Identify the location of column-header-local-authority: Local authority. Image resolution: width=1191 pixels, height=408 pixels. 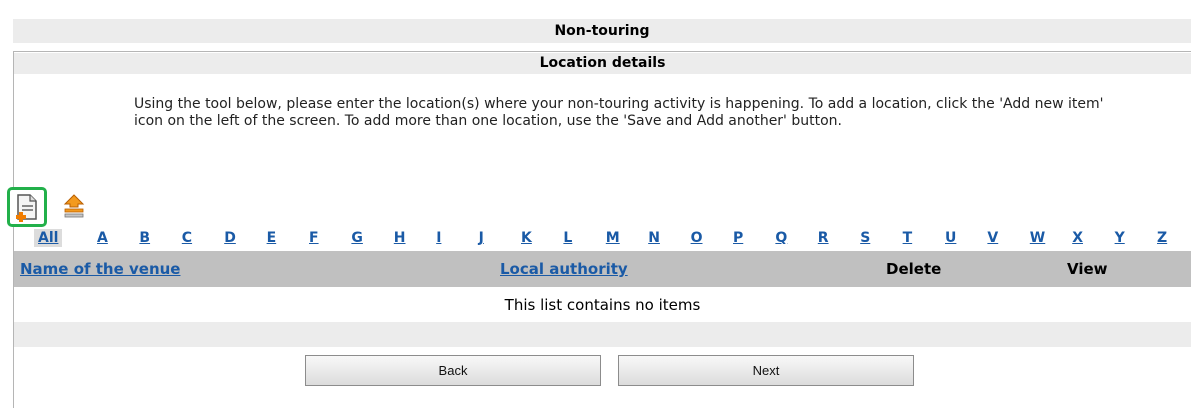
(564, 269).